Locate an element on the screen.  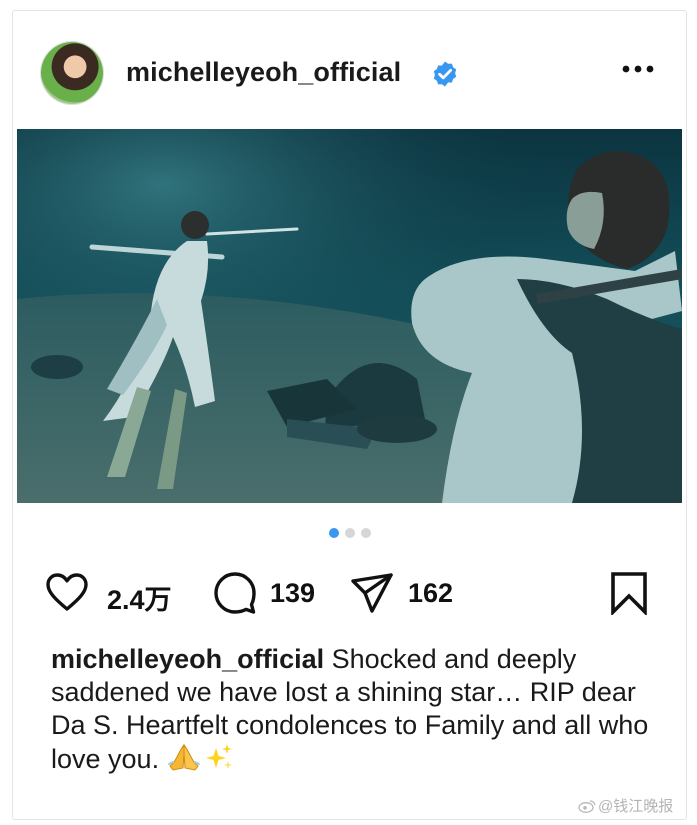
weibo-logo-icon is located at coordinates (587, 806).